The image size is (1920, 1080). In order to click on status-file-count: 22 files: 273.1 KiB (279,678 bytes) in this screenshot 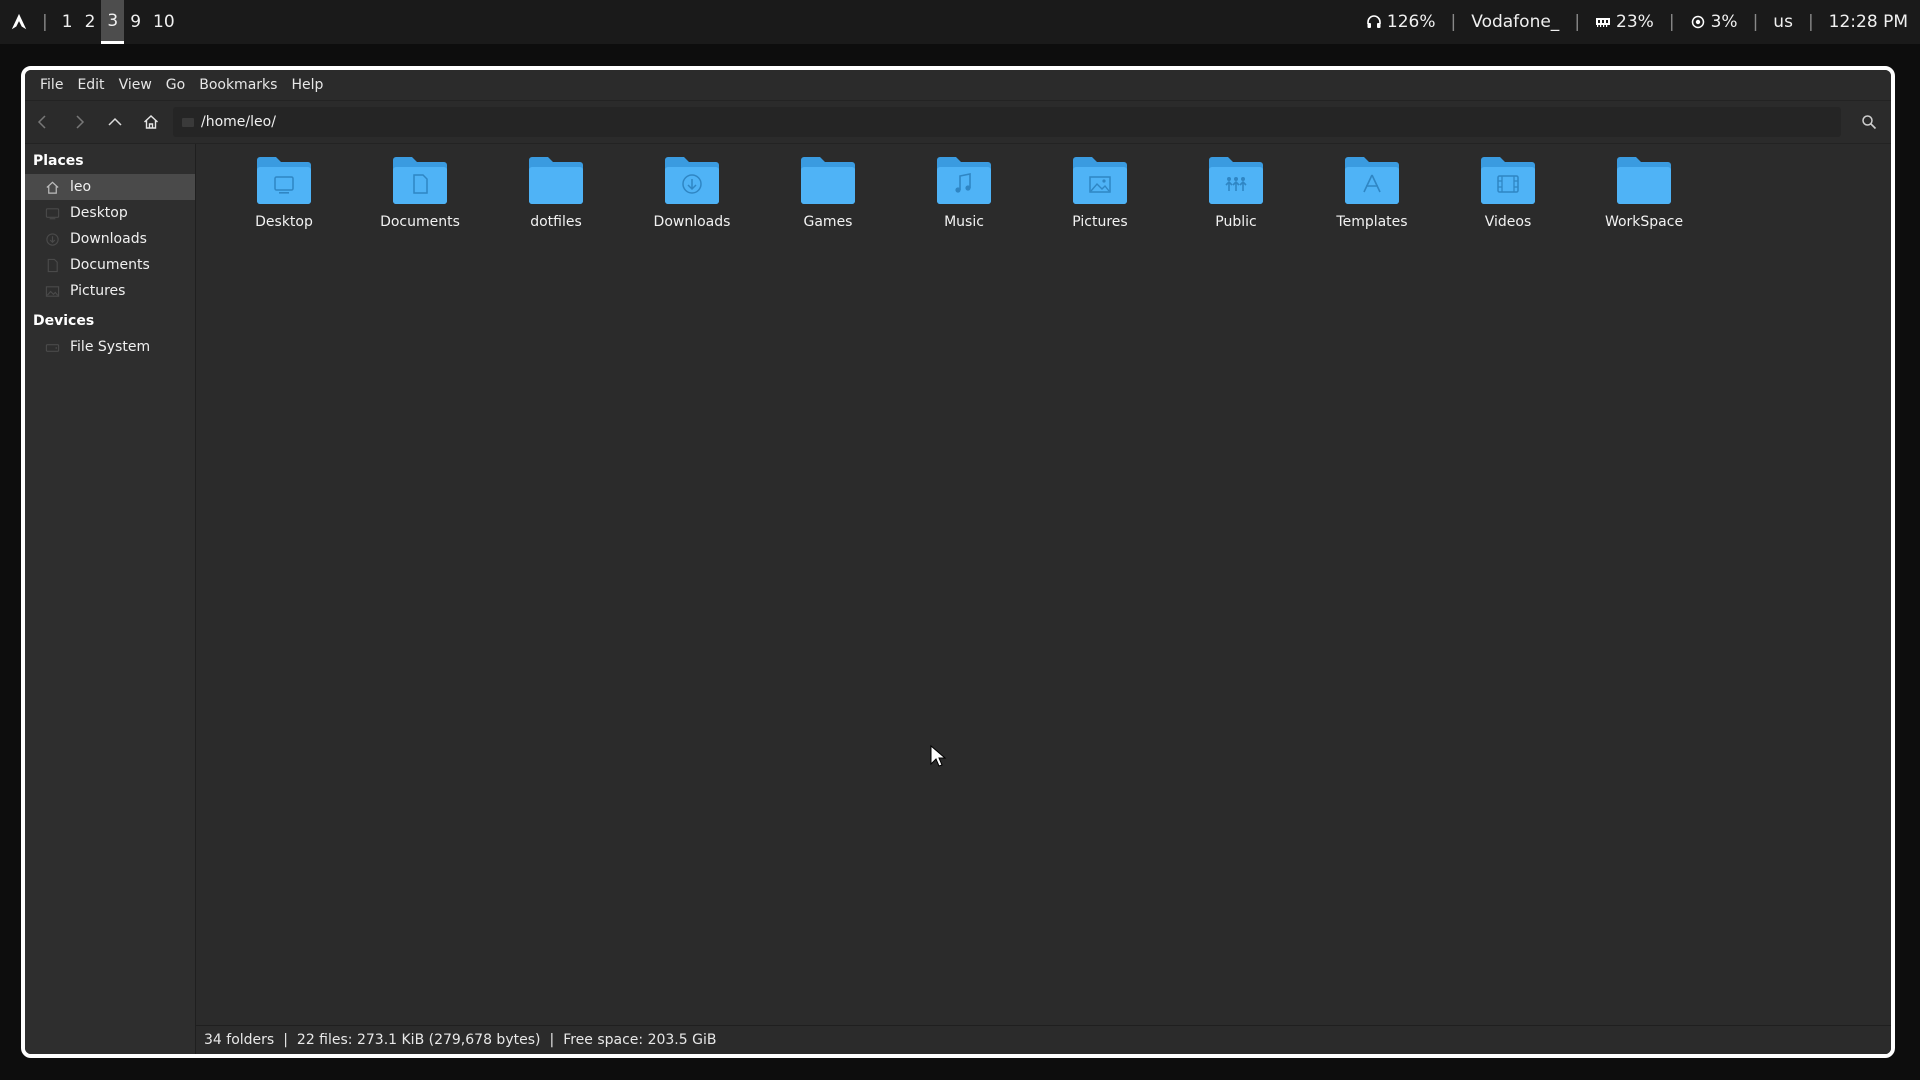, I will do `click(418, 1040)`.